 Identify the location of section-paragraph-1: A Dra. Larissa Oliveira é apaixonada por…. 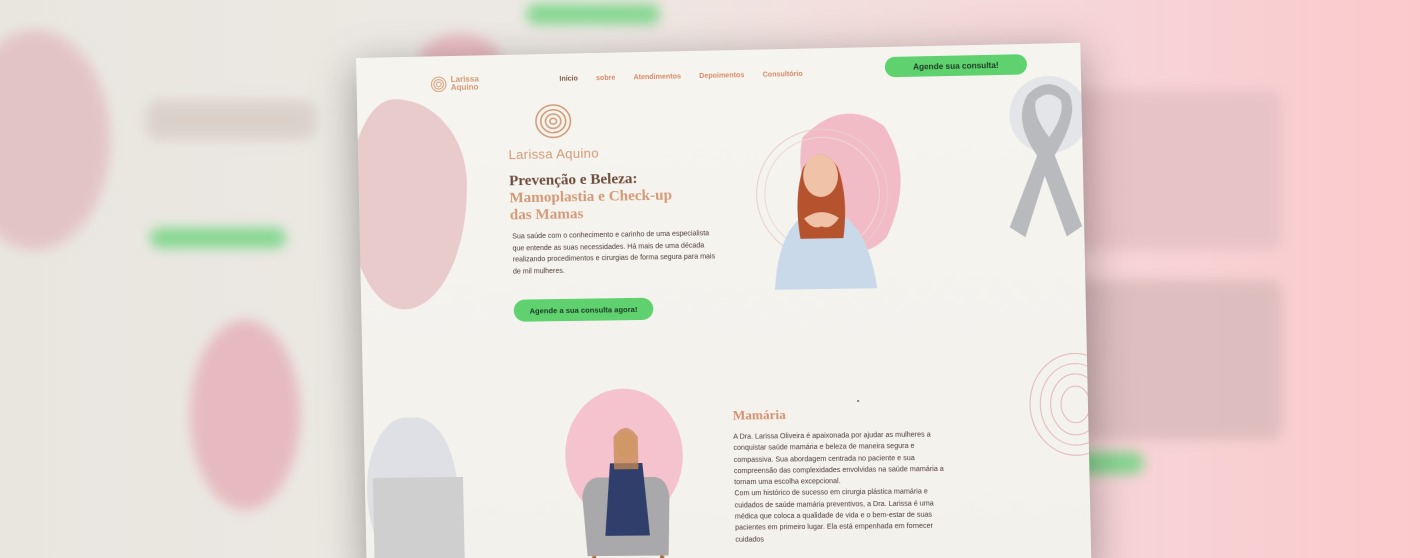
(838, 459).